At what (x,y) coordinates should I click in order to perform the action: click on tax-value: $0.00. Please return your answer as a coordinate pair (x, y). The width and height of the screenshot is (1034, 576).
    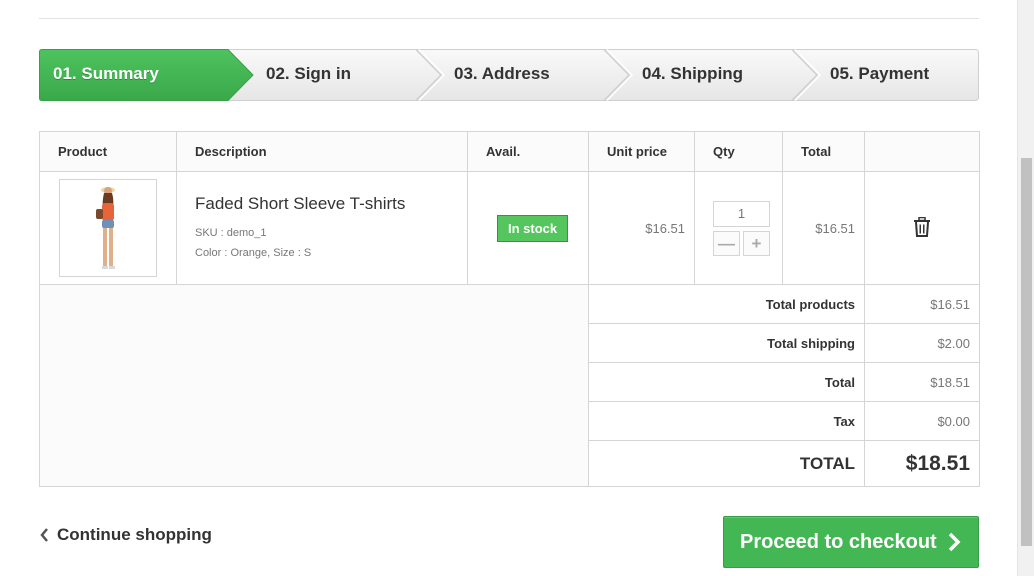
    Looking at the image, I should click on (922, 421).